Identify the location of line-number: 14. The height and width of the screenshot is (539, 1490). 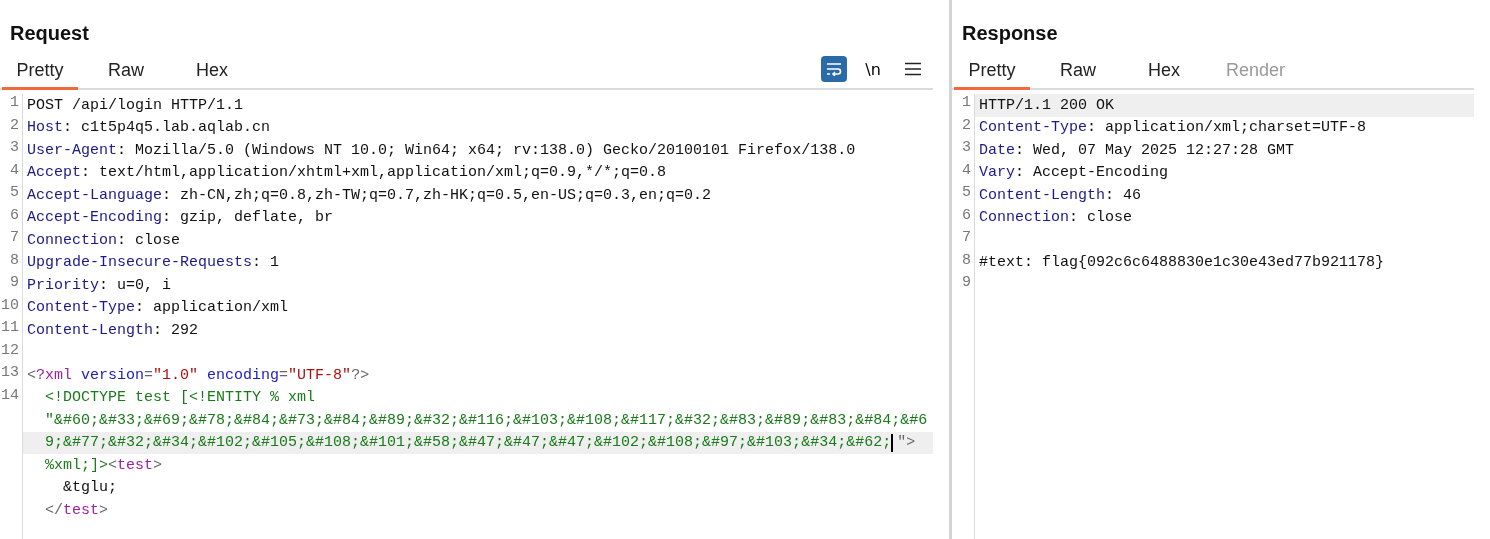
(10, 396).